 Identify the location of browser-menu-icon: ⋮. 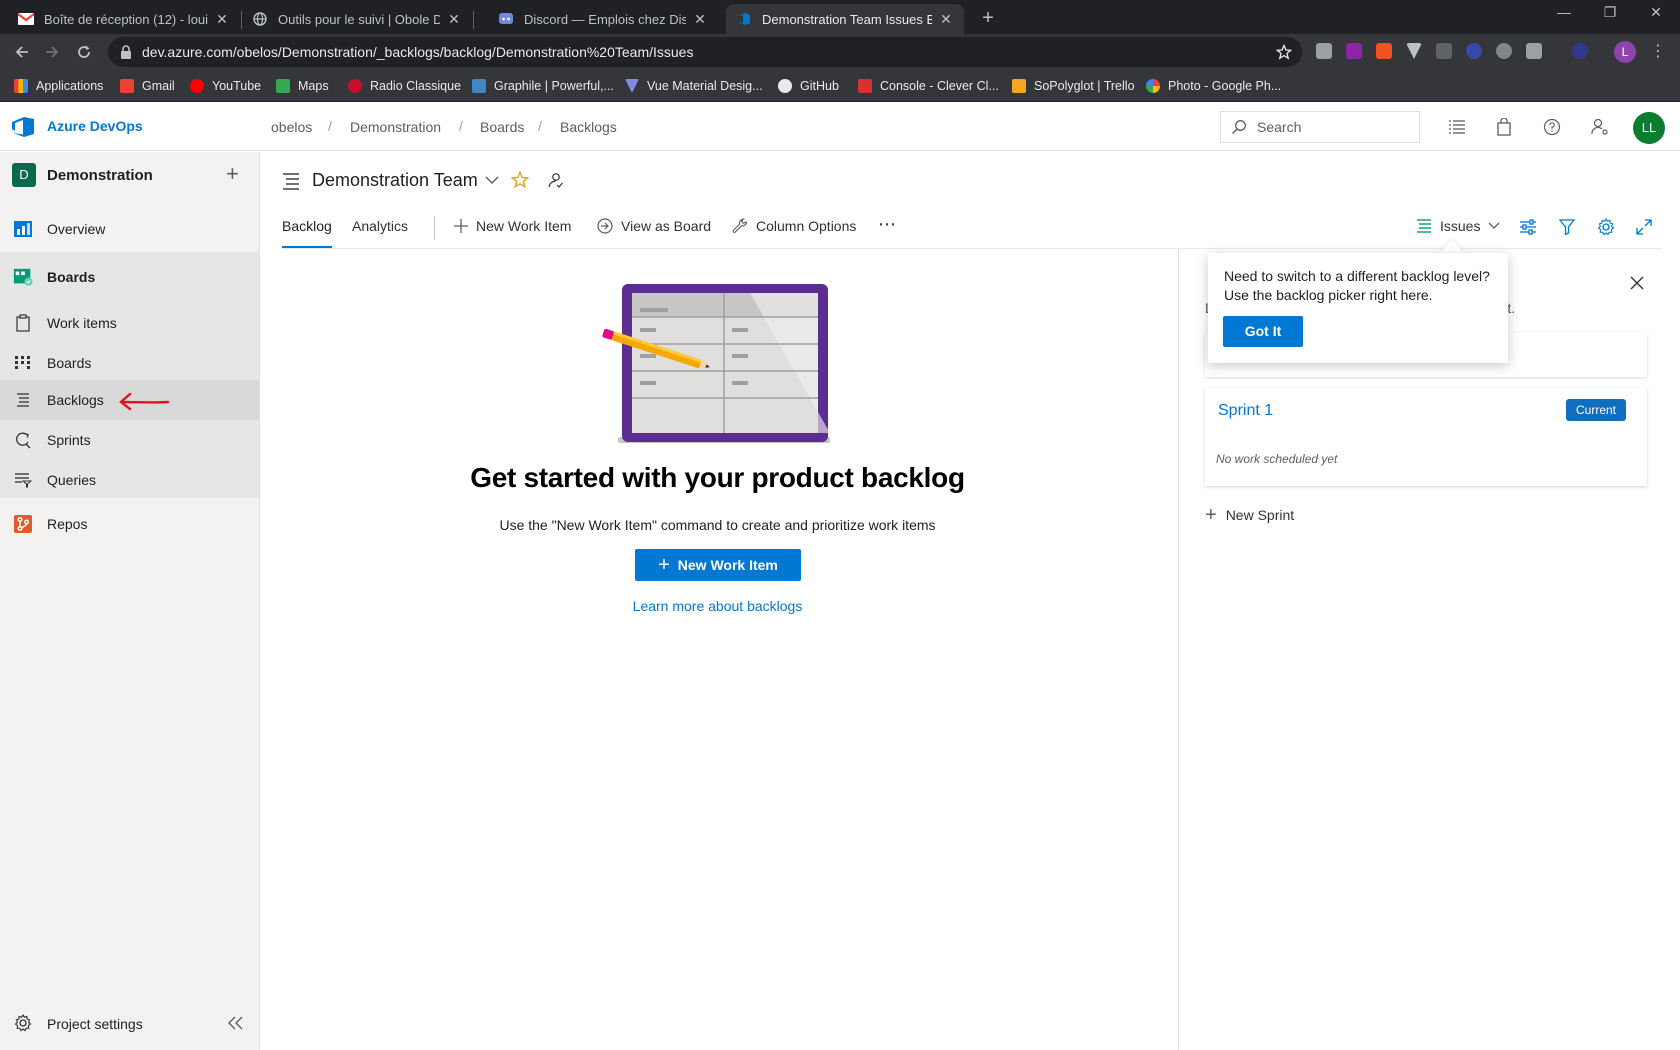
(1658, 51).